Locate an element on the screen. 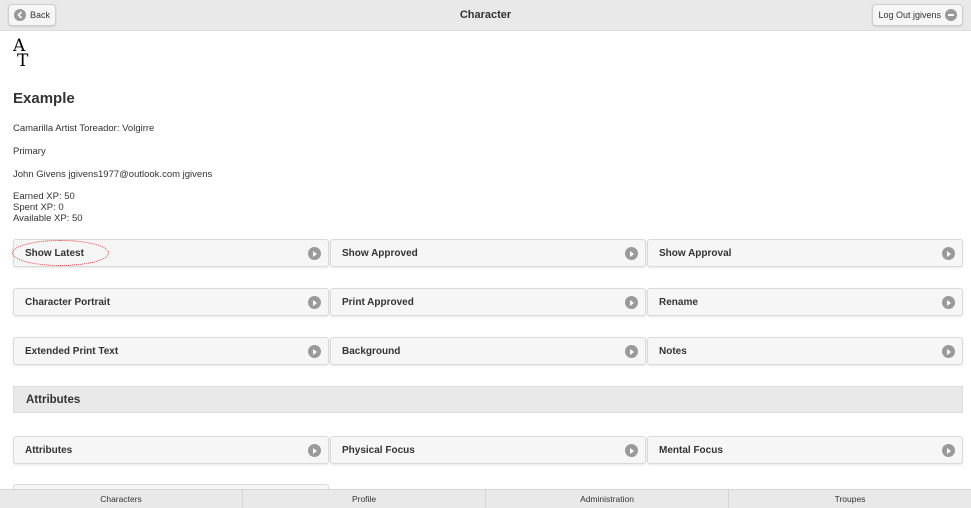  show-approved-button: Show Approved is located at coordinates (488, 253).